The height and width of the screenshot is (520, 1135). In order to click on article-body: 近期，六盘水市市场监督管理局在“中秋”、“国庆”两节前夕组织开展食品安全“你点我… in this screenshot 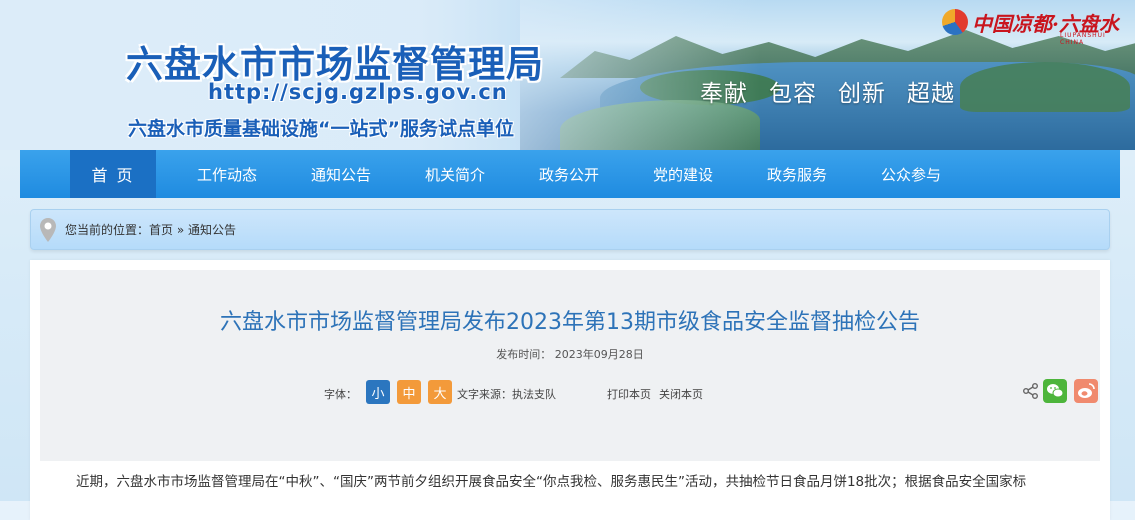, I will do `click(551, 482)`.